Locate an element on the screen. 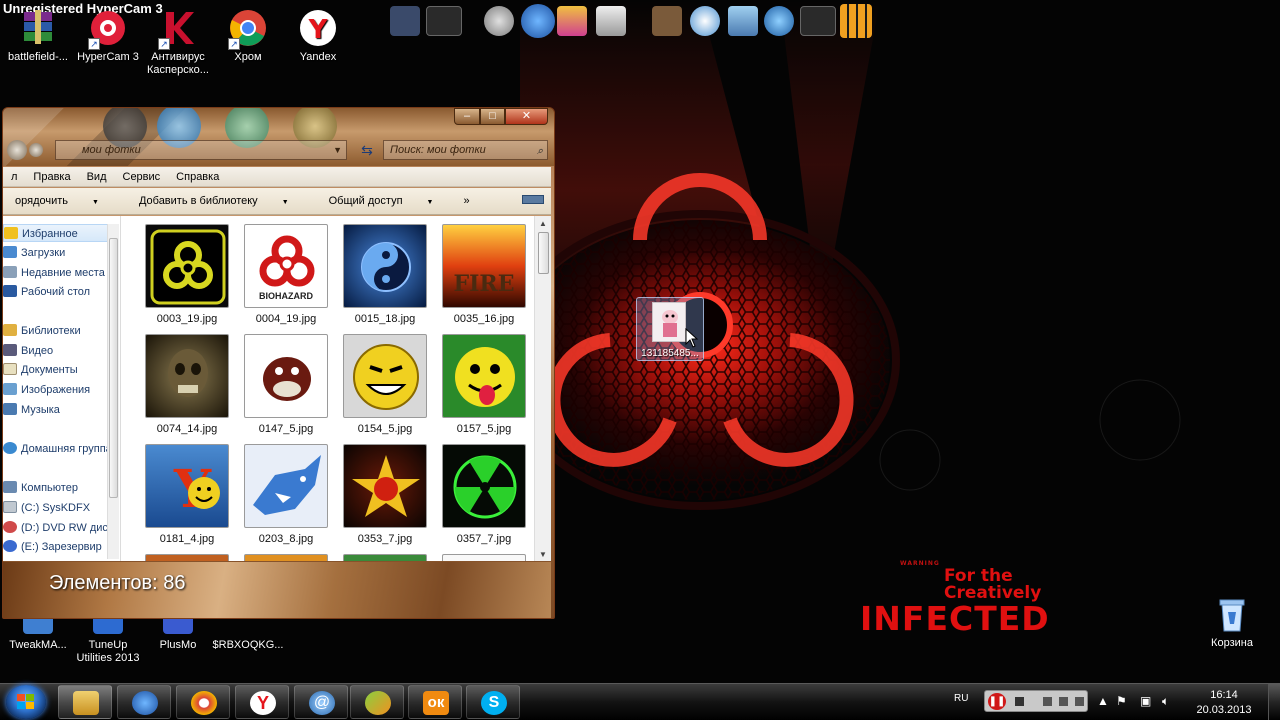 Image resolution: width=1280 pixels, height=720 pixels. browser-icon is located at coordinates (705, 21).